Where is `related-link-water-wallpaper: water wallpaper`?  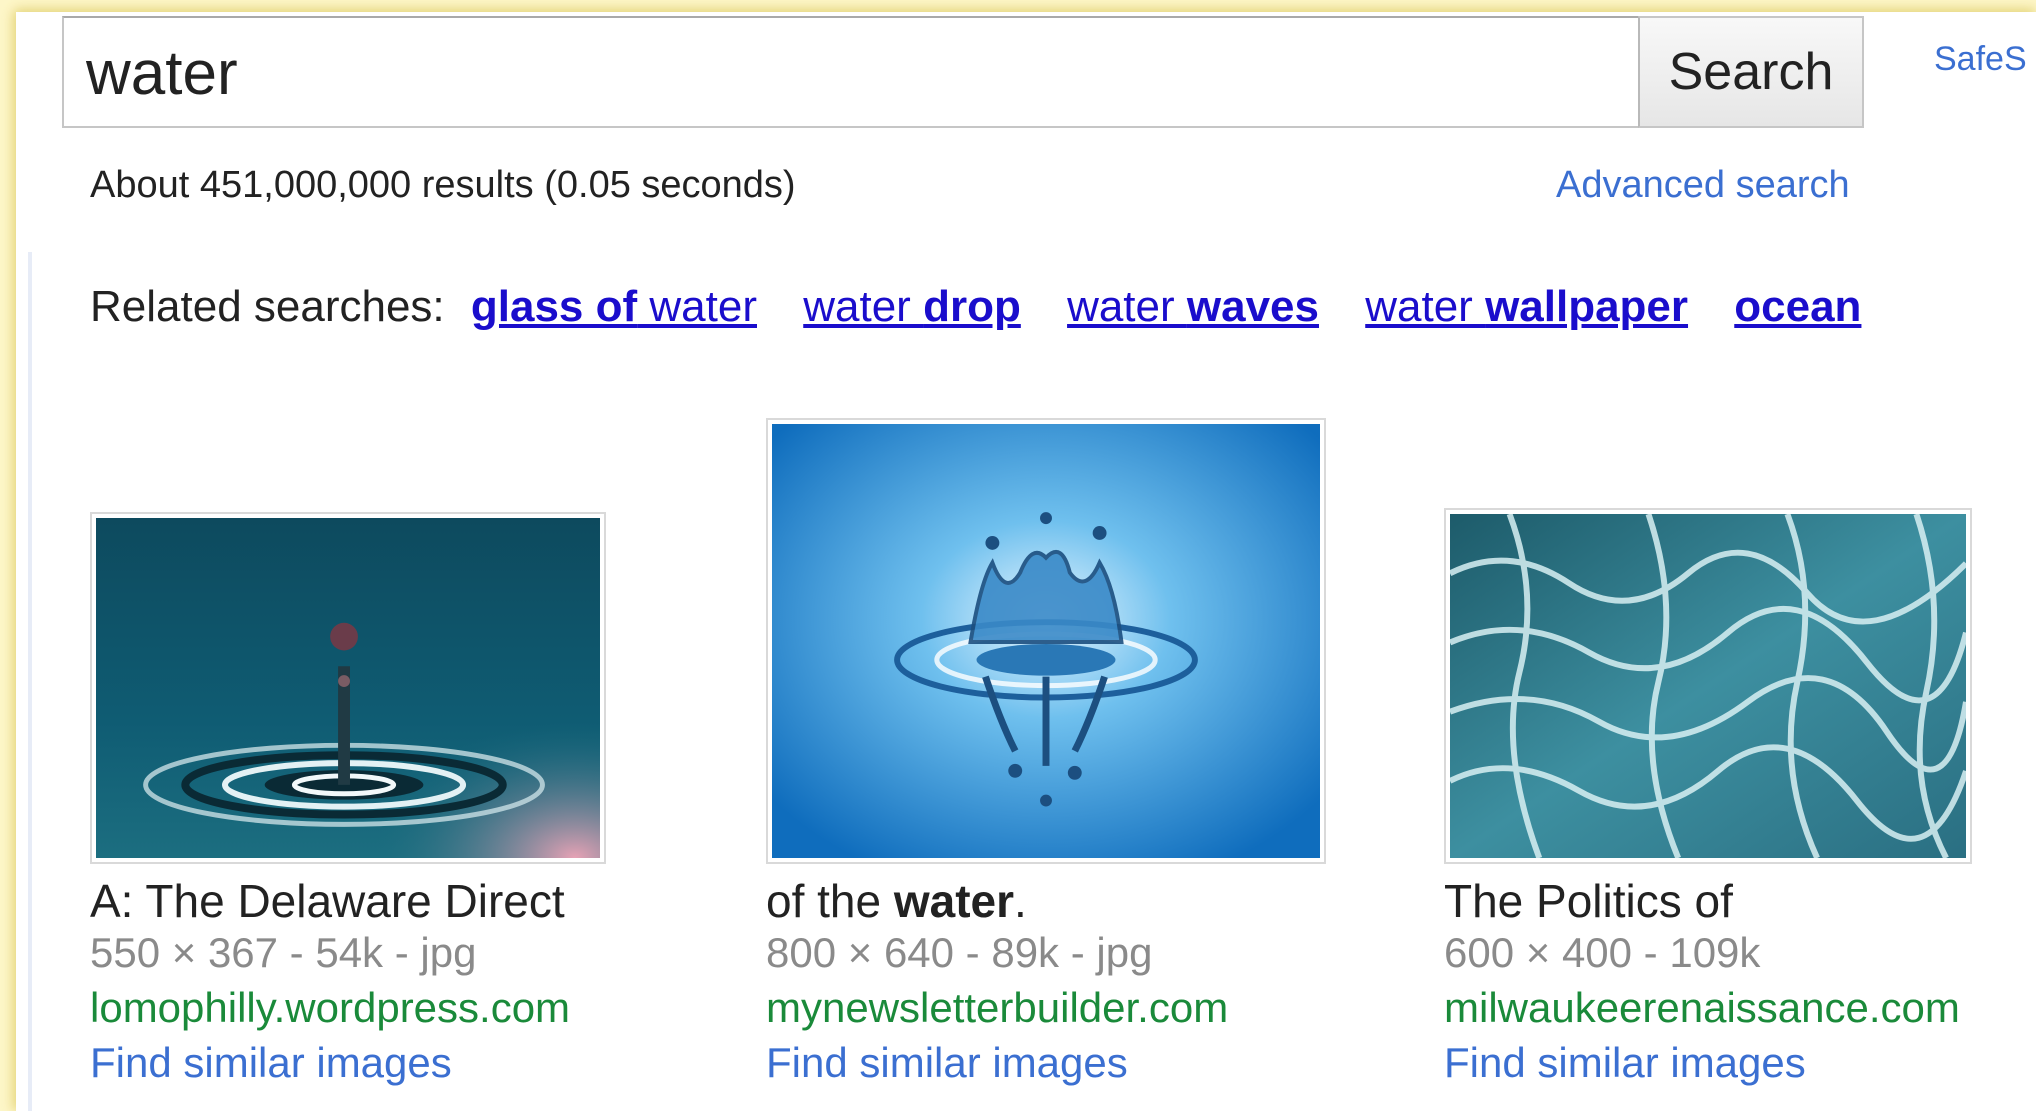
related-link-water-wallpaper: water wallpaper is located at coordinates (1526, 306).